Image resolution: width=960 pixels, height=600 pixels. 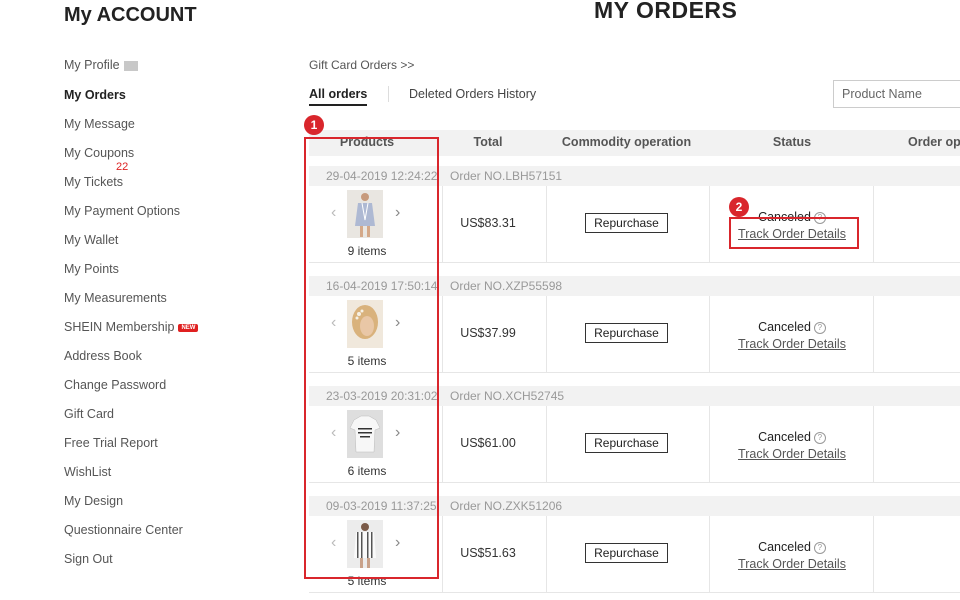 I want to click on image-placeholder-icon, so click(x=130, y=65).